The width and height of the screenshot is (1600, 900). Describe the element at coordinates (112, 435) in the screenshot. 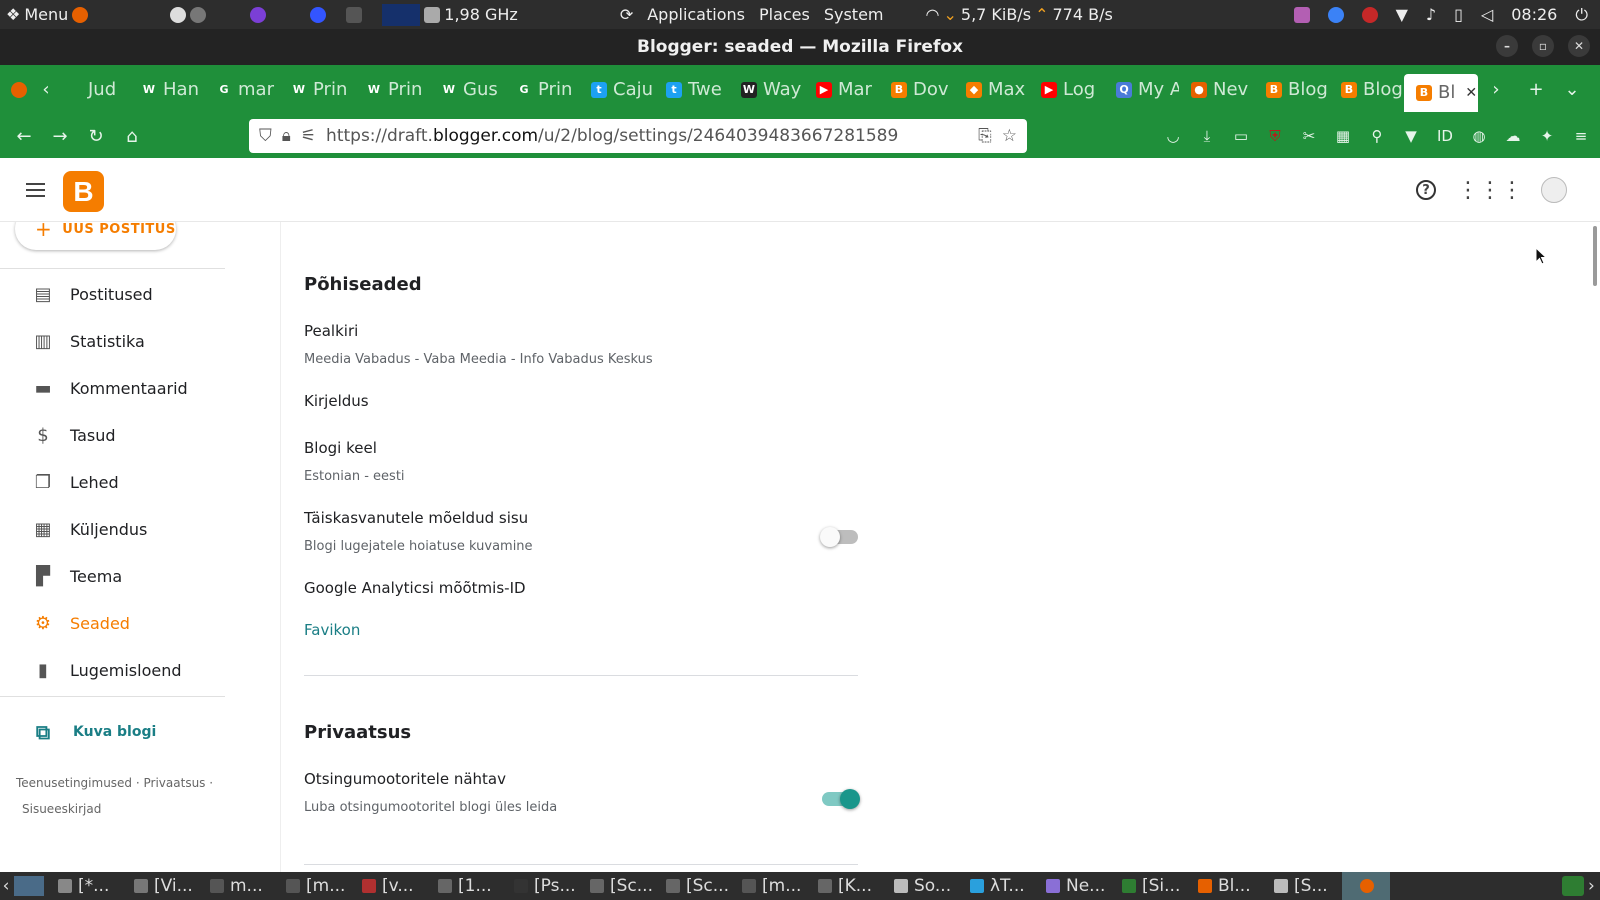

I see `sidebar-item-earnings: $ Tasud` at that location.